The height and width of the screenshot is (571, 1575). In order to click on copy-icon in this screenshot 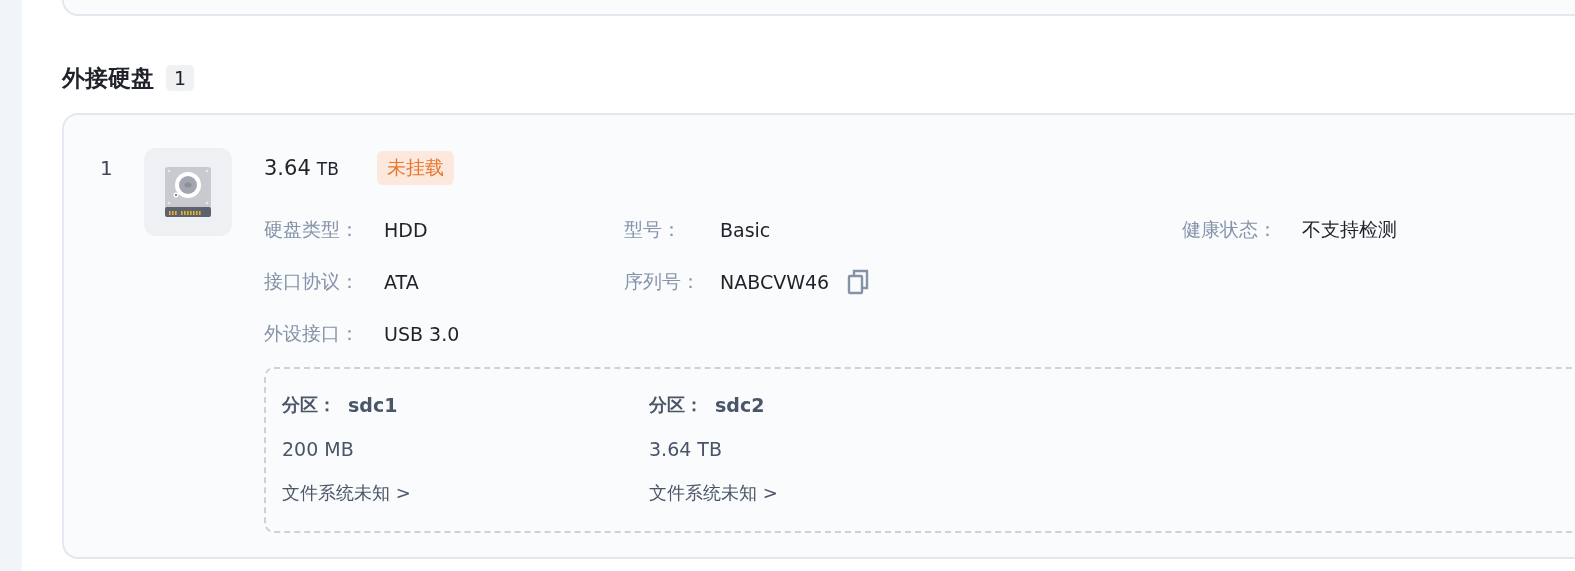, I will do `click(858, 282)`.